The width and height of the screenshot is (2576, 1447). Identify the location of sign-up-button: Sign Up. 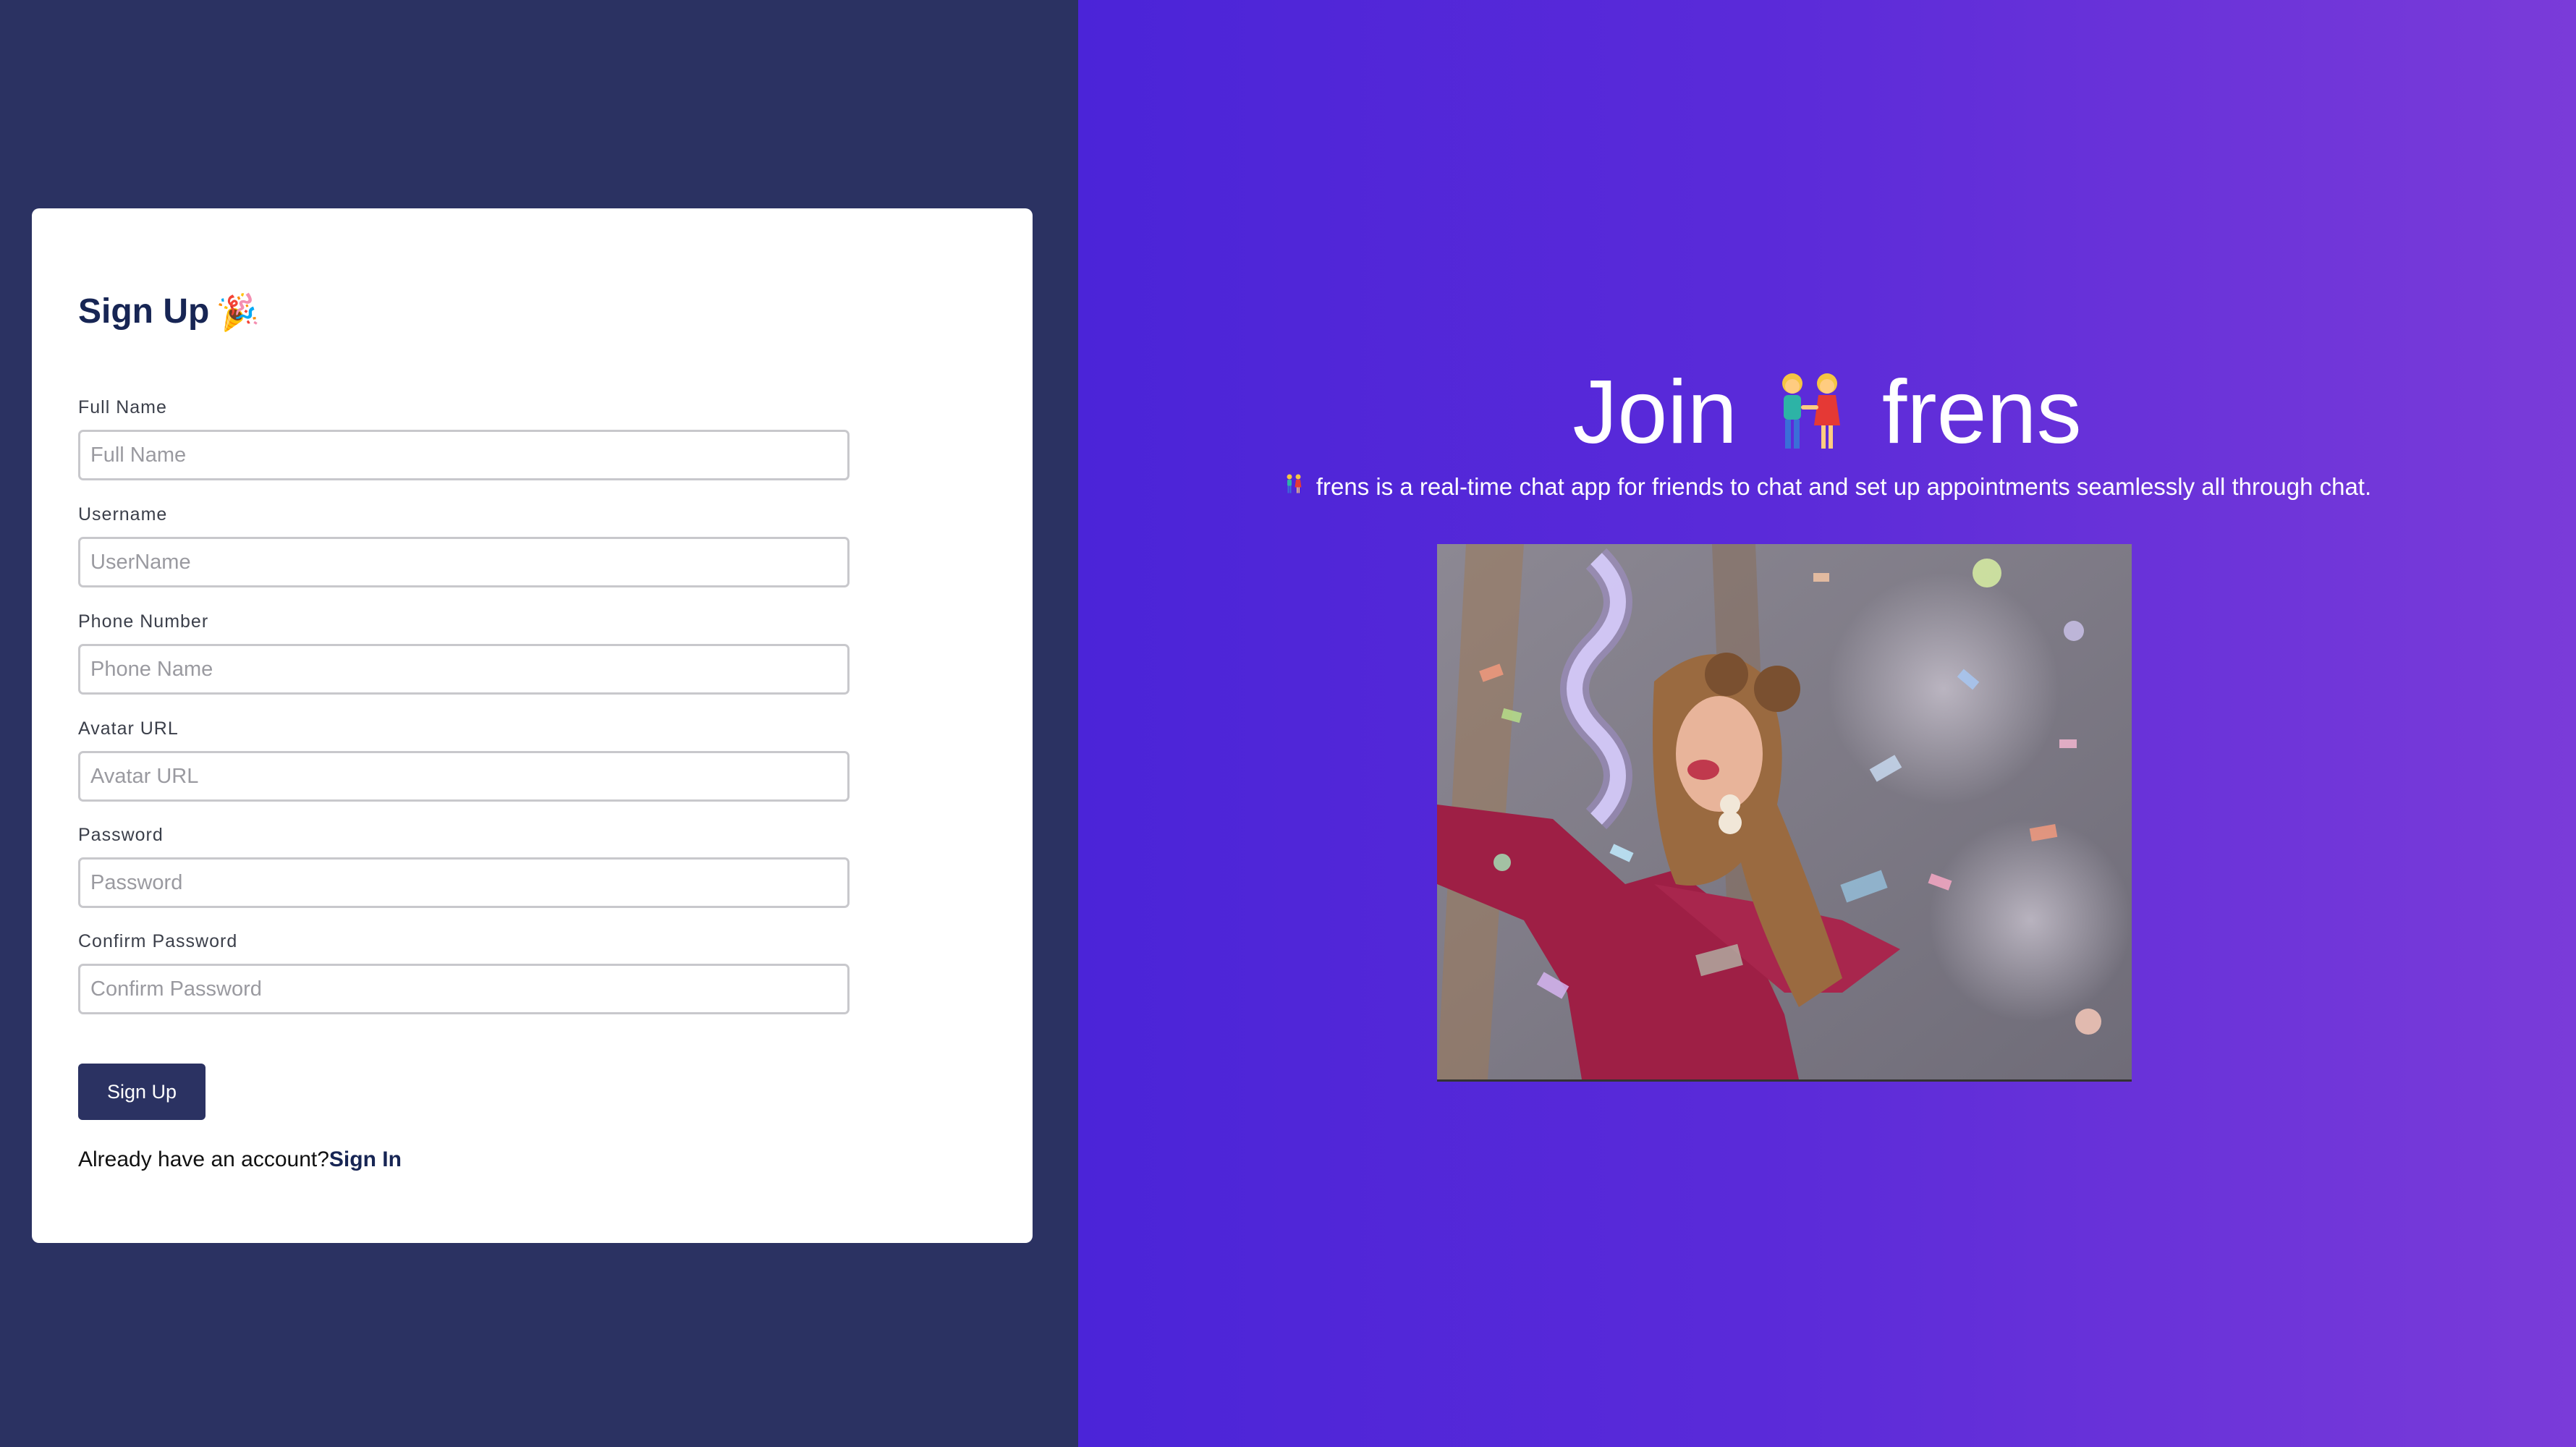
(142, 1092).